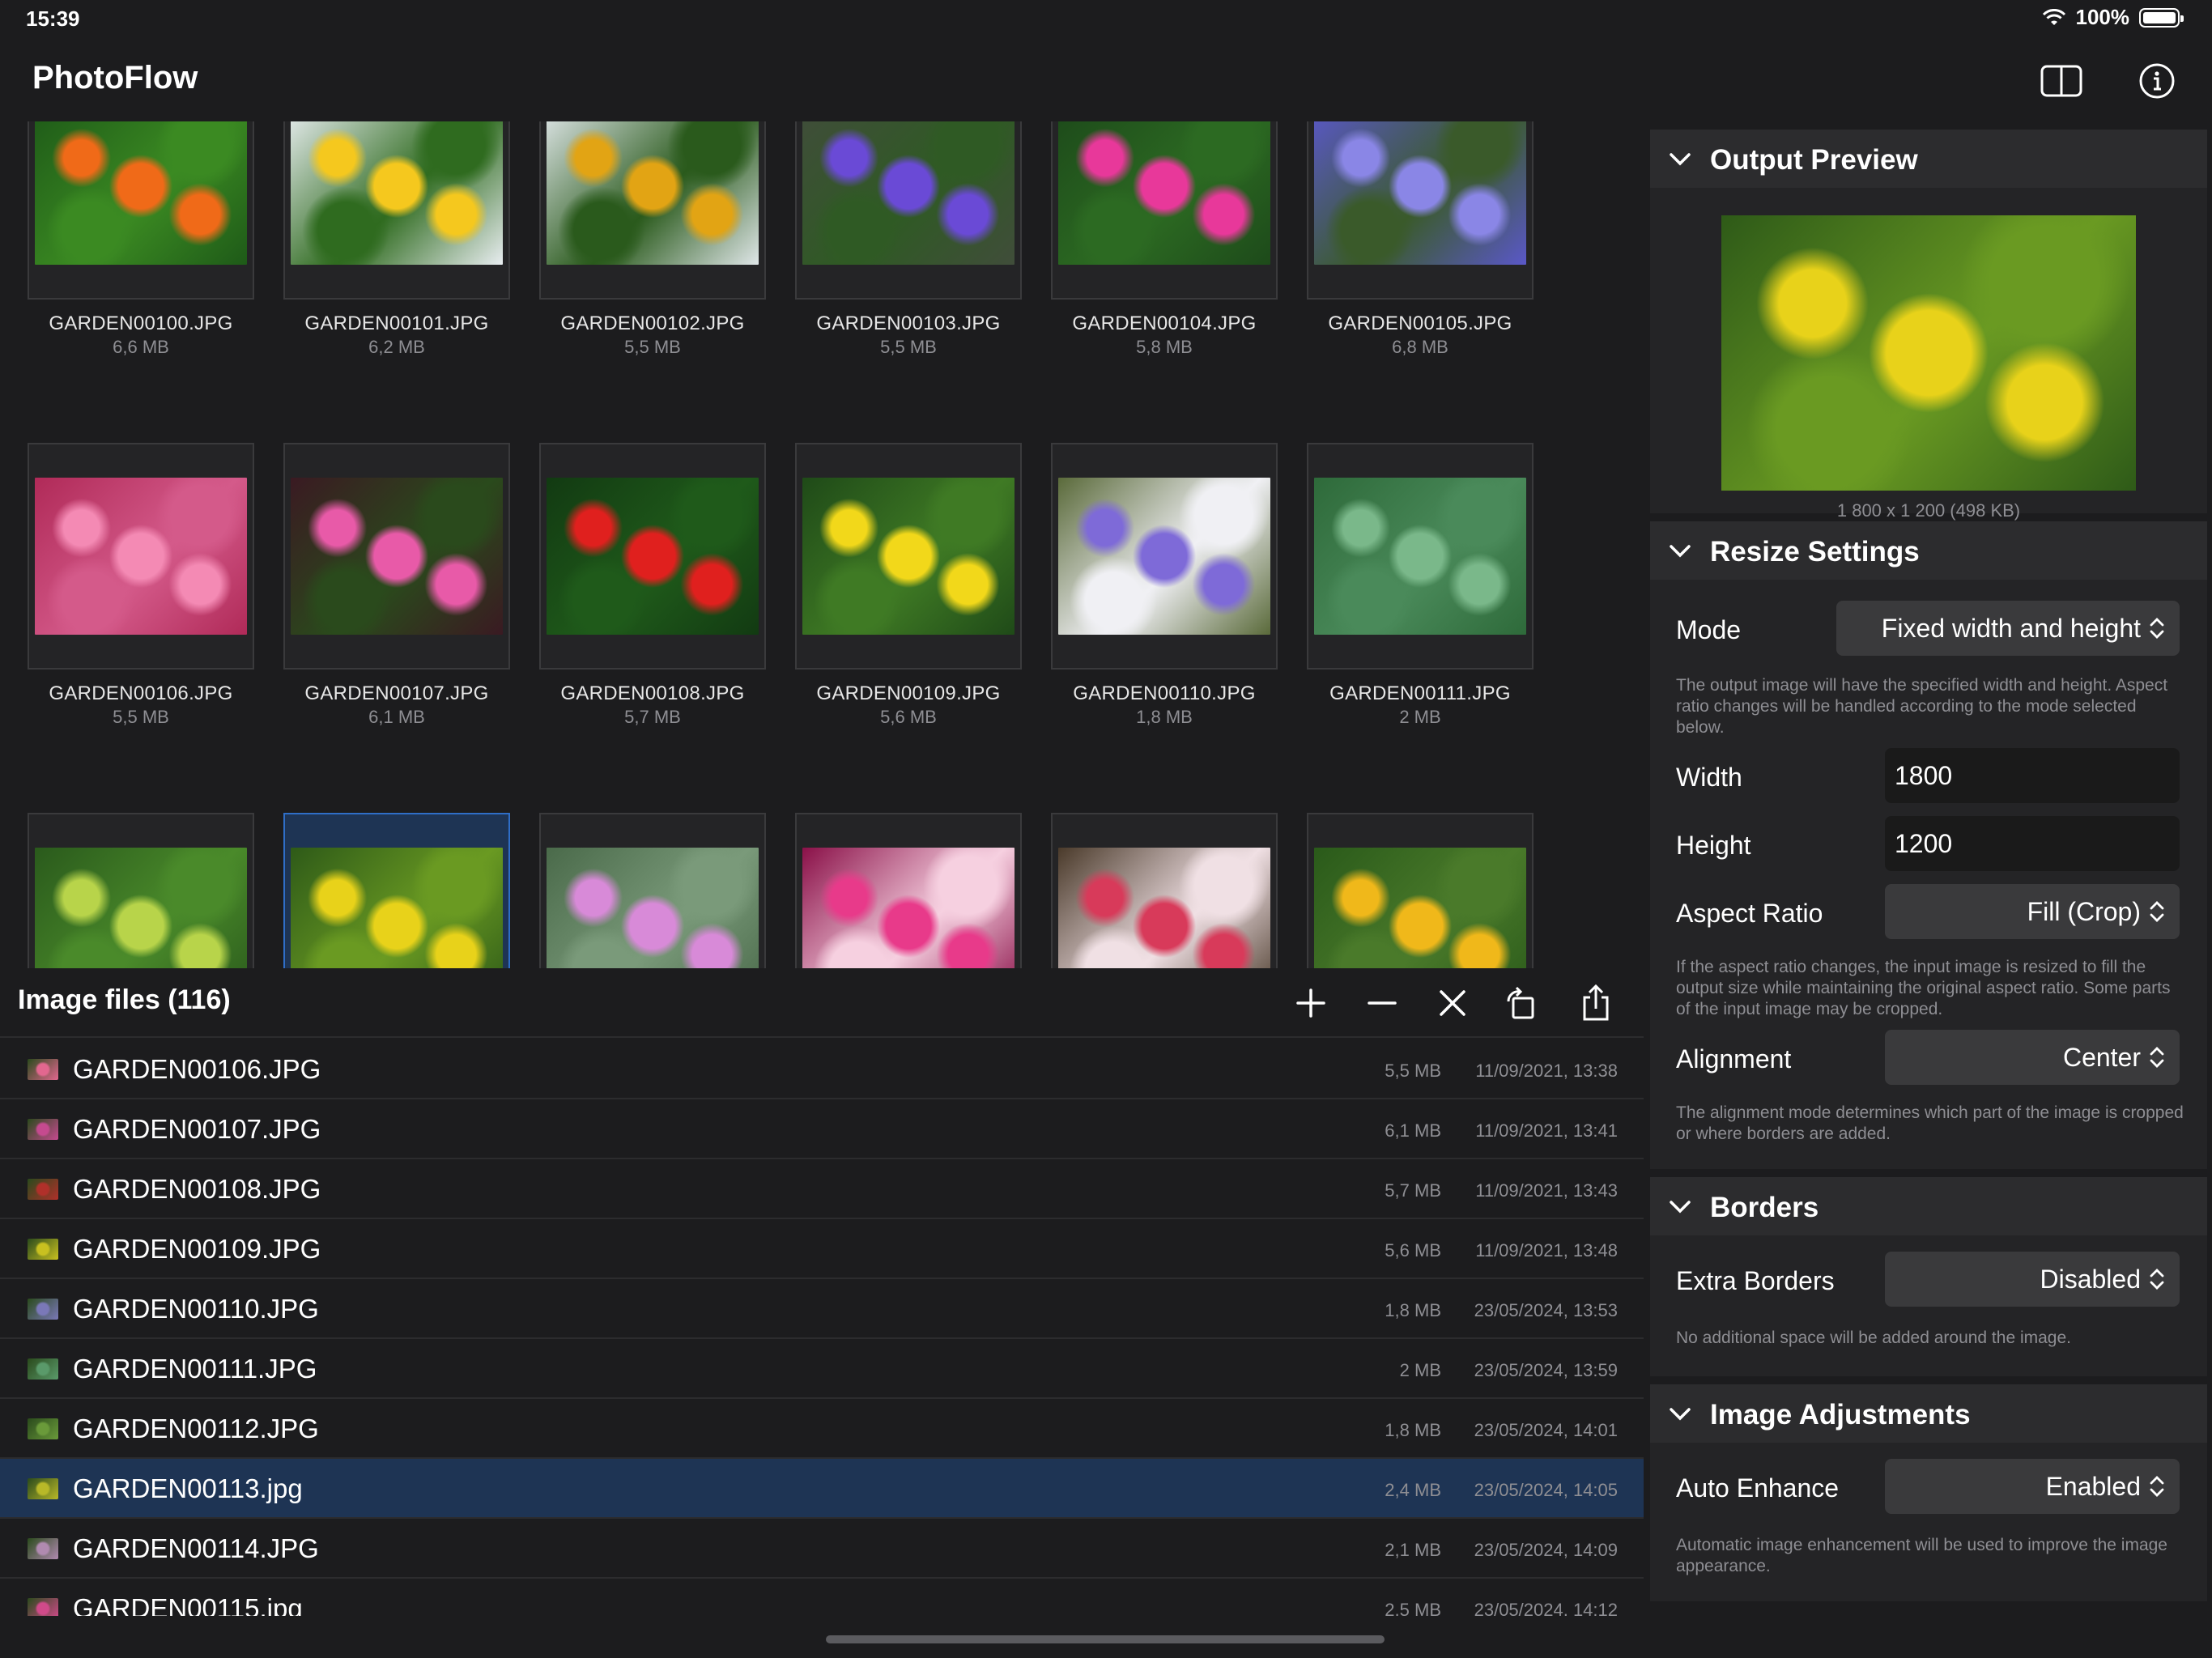 This screenshot has height=1658, width=2212. I want to click on file-row: GARDEN00112.JPG 1,8 MB 23/05/2024, 14:01, so click(822, 1429).